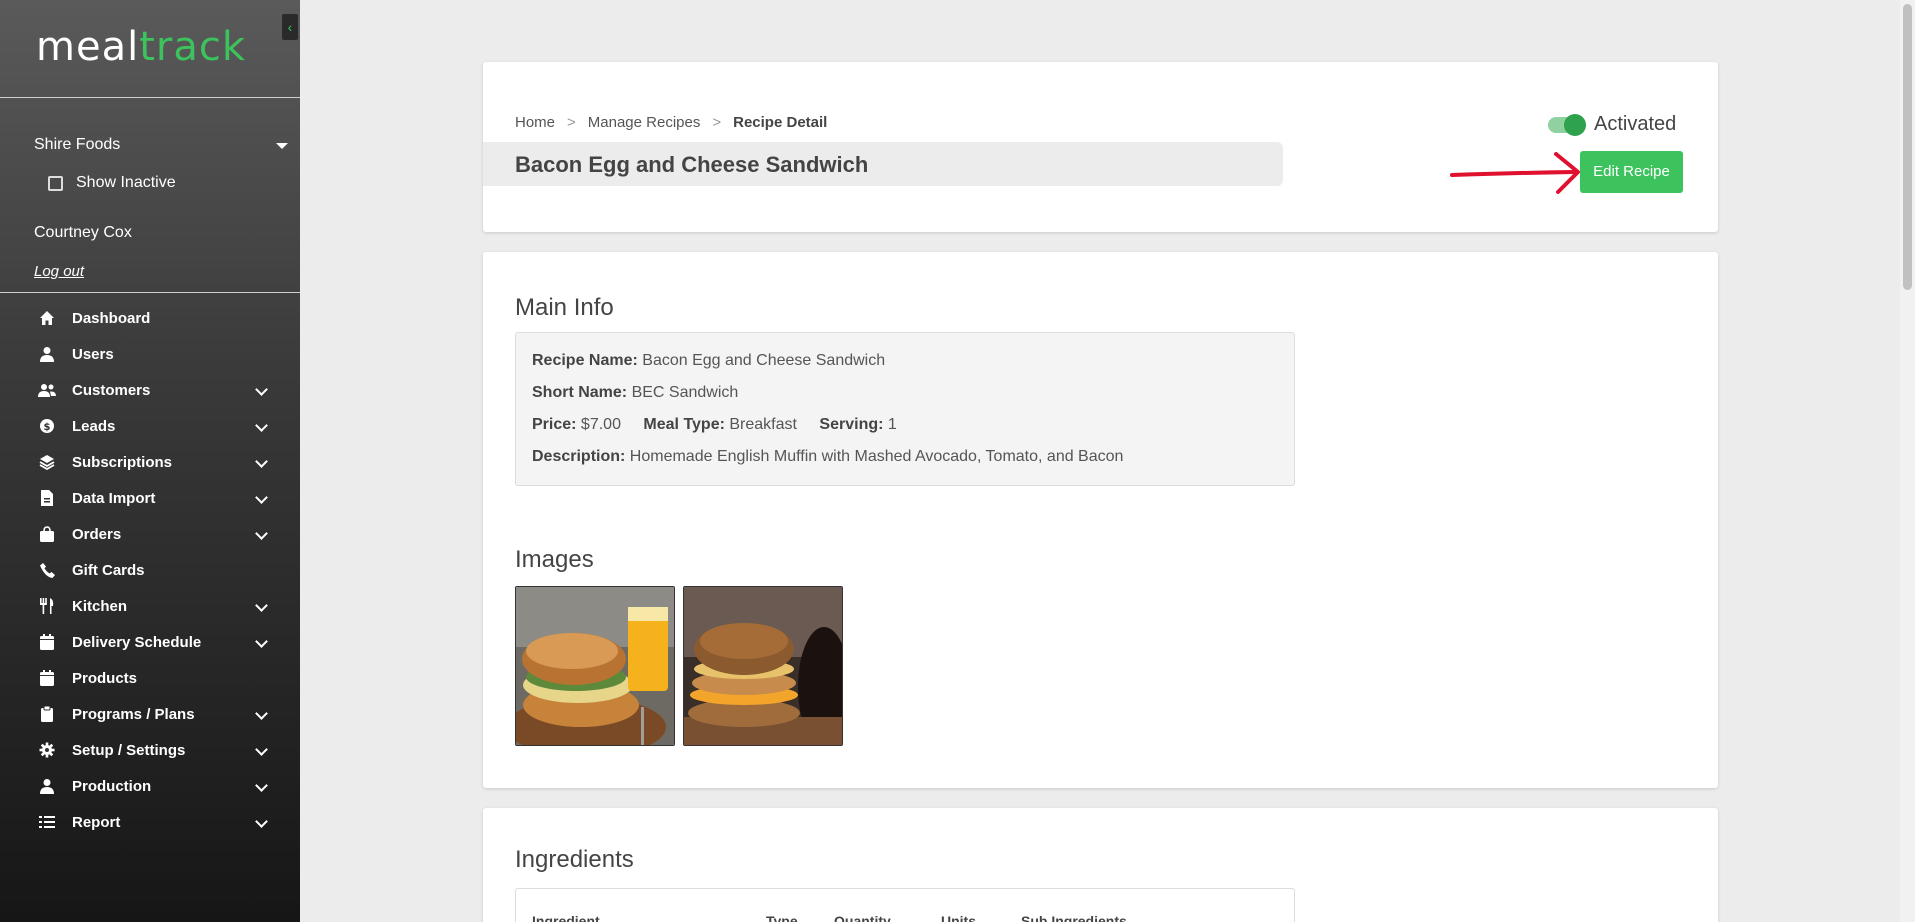 The width and height of the screenshot is (1915, 922). I want to click on users-icon, so click(47, 390).